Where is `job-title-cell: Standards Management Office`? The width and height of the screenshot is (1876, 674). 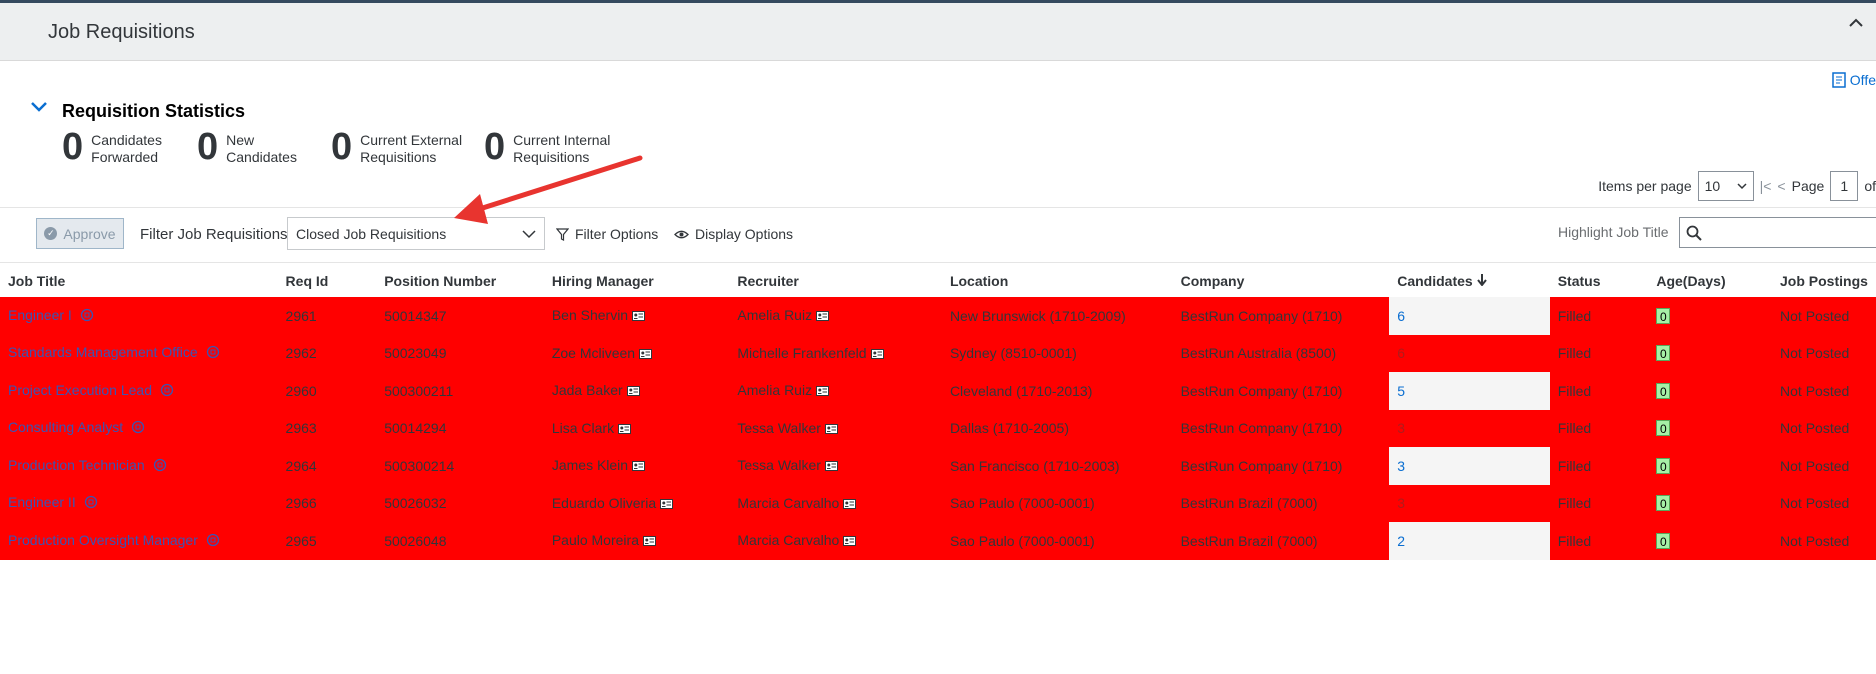 job-title-cell: Standards Management Office is located at coordinates (139, 353).